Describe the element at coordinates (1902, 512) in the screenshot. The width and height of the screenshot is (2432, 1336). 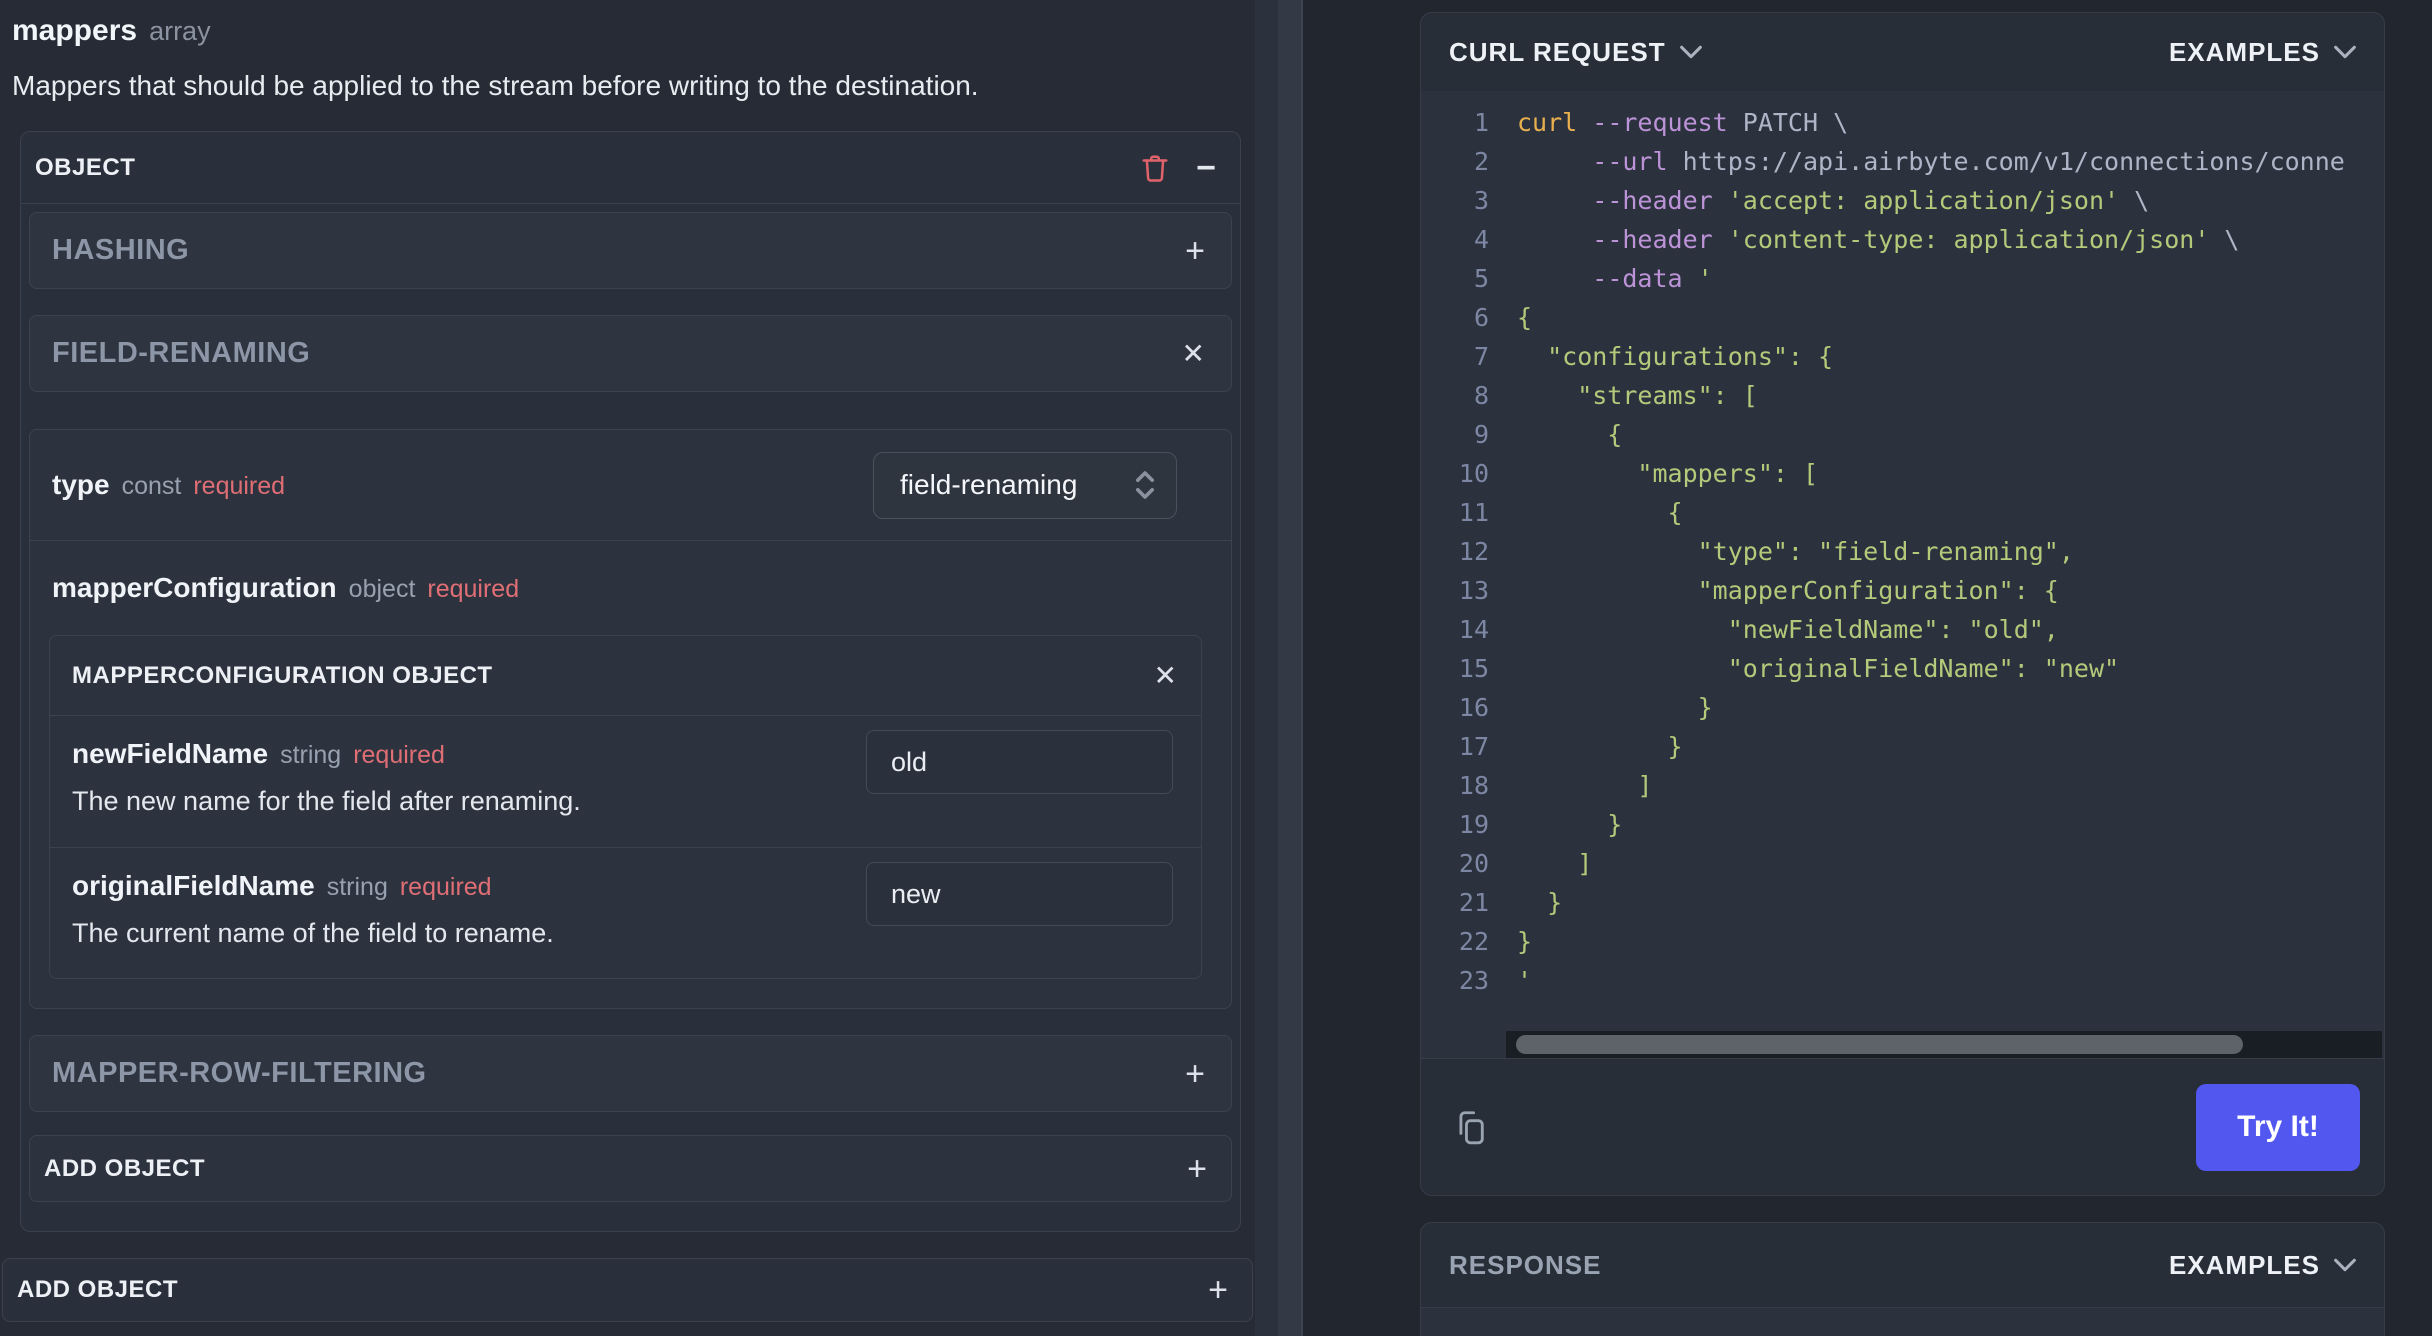
I see `code-line: 11 {` at that location.